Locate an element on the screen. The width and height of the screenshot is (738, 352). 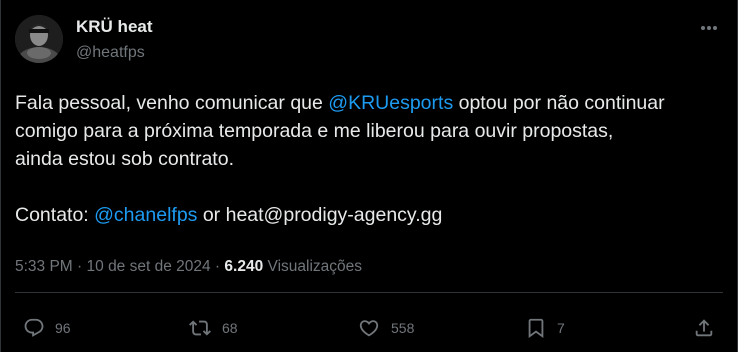
repost-count: 68 is located at coordinates (230, 328).